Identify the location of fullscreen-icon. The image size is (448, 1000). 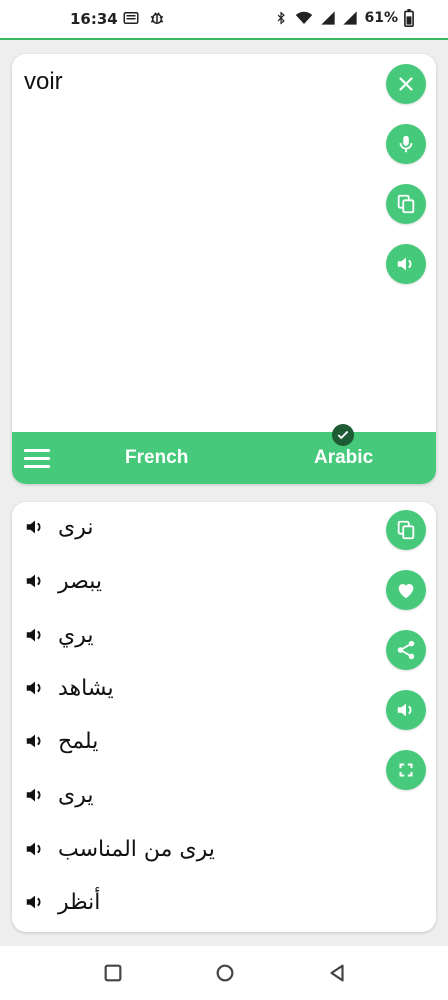
(406, 770).